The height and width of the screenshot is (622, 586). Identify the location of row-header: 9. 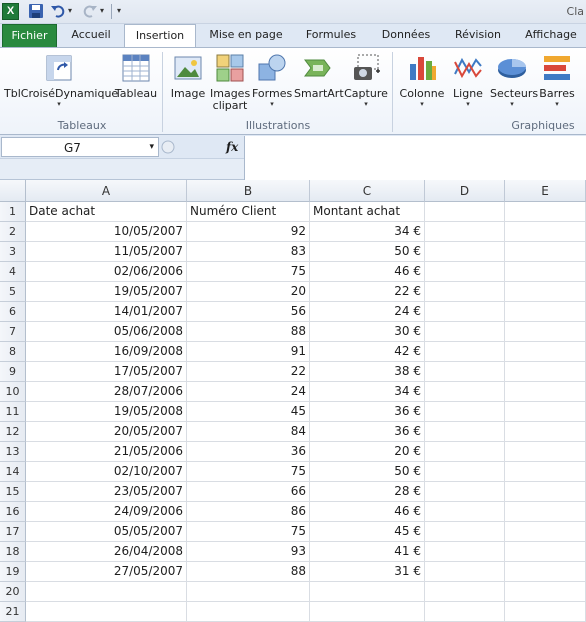
(13, 372).